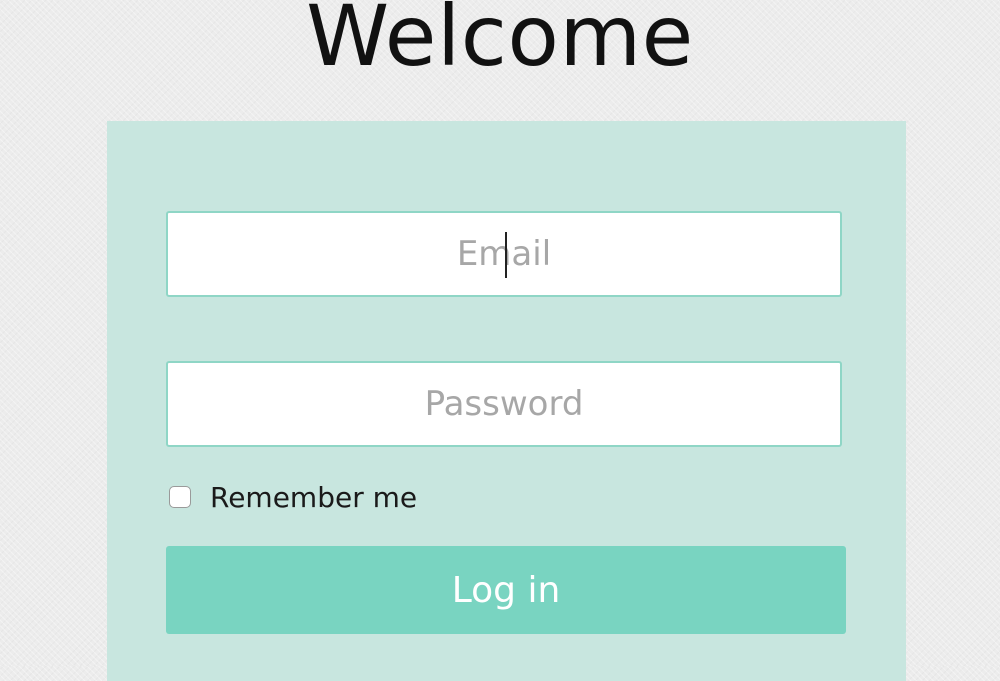 Image resolution: width=1000 pixels, height=681 pixels. I want to click on page-title: Welcome, so click(500, 42).